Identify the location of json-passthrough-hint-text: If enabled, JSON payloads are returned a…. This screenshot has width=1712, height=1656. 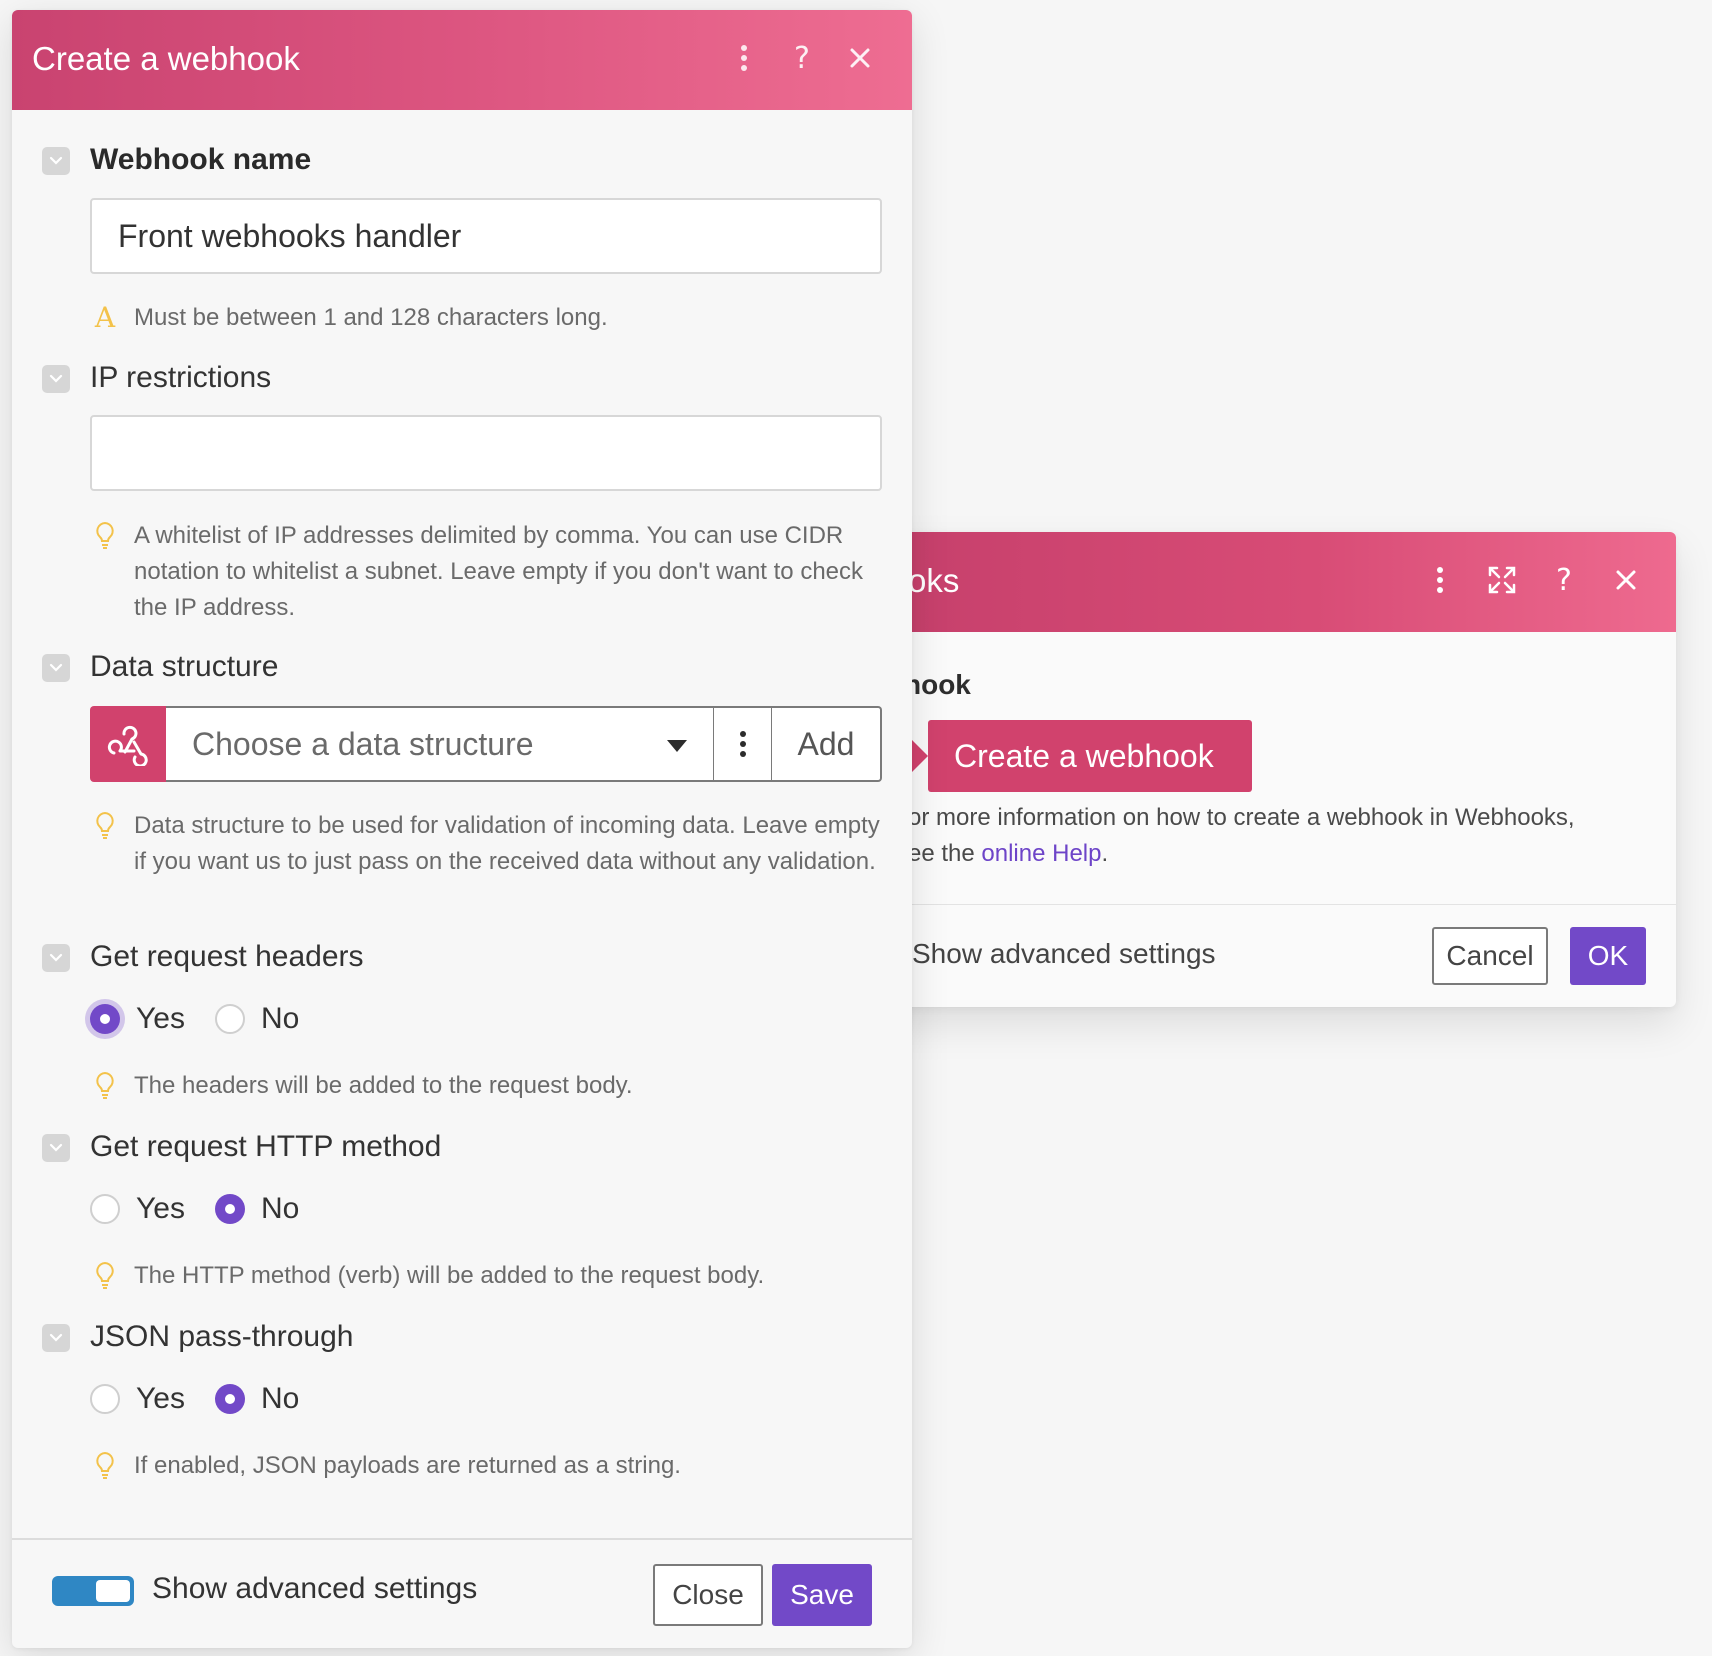
(407, 1465).